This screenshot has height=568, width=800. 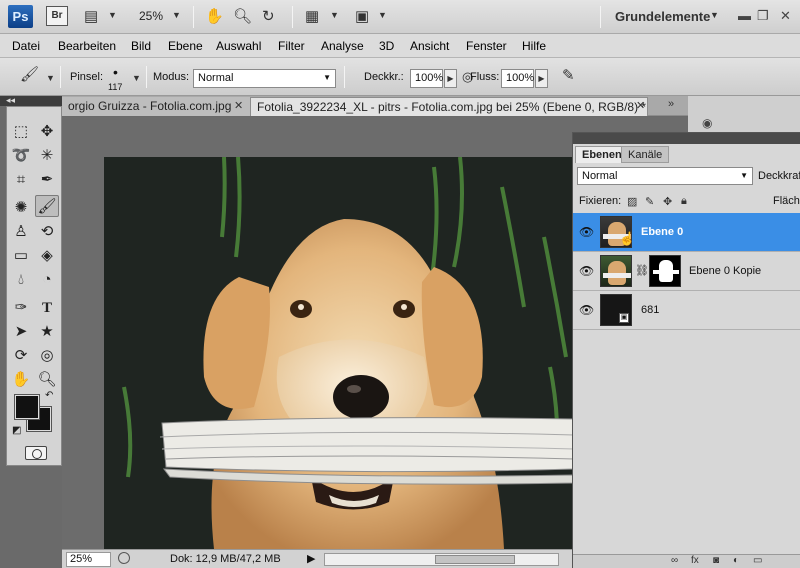 I want to click on layer-style-icon: fx, so click(x=695, y=560).